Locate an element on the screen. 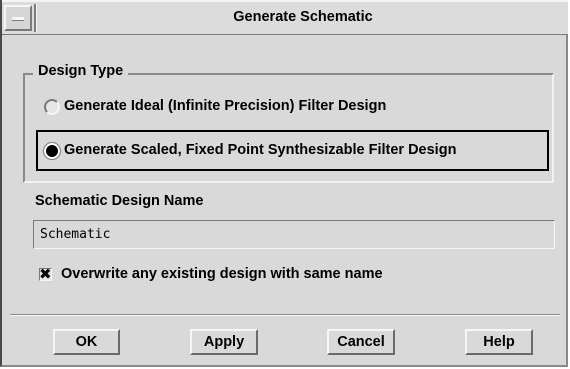  title-bar: Generate Schematic is located at coordinates (285, 17).